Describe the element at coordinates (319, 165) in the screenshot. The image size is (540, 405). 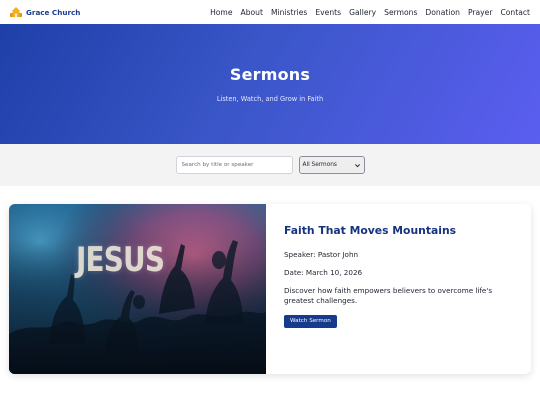
I see `filter-select-value: All Sermons` at that location.